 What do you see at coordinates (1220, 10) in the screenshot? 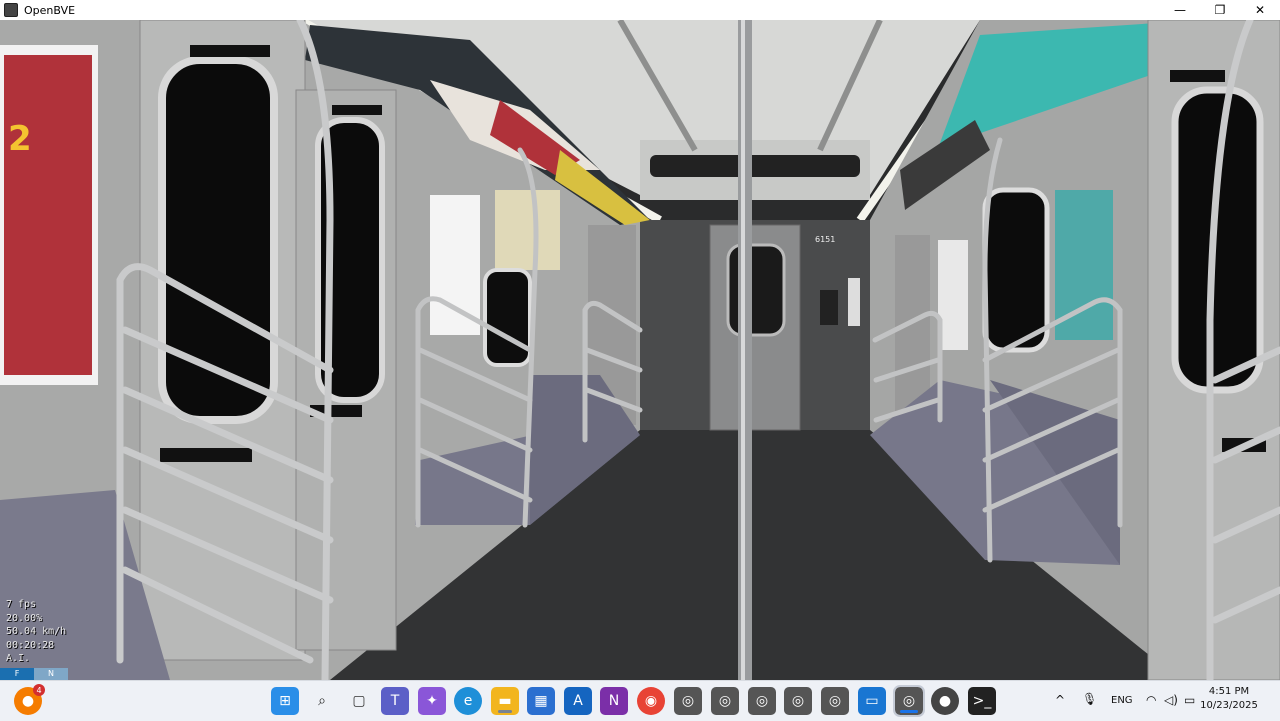
I see `maximize-icon: ❐` at bounding box center [1220, 10].